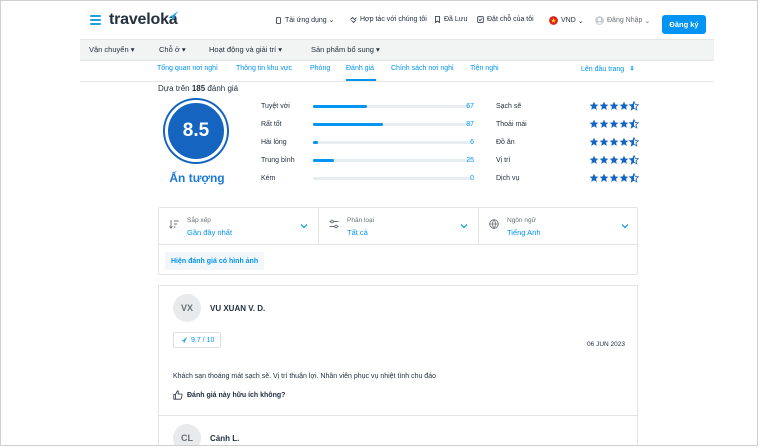  Describe the element at coordinates (345, 49) in the screenshot. I see `category-add-ons: Sản phẩm bổ sung ▾` at that location.